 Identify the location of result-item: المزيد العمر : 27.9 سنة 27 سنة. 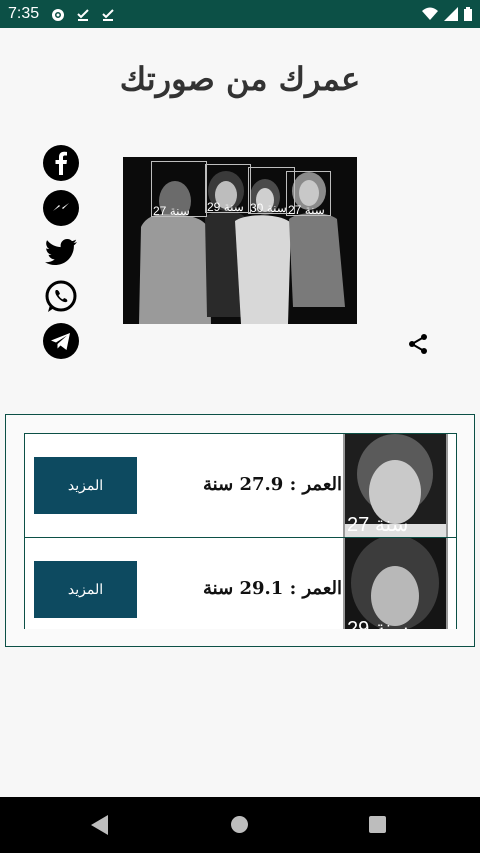
(240, 486).